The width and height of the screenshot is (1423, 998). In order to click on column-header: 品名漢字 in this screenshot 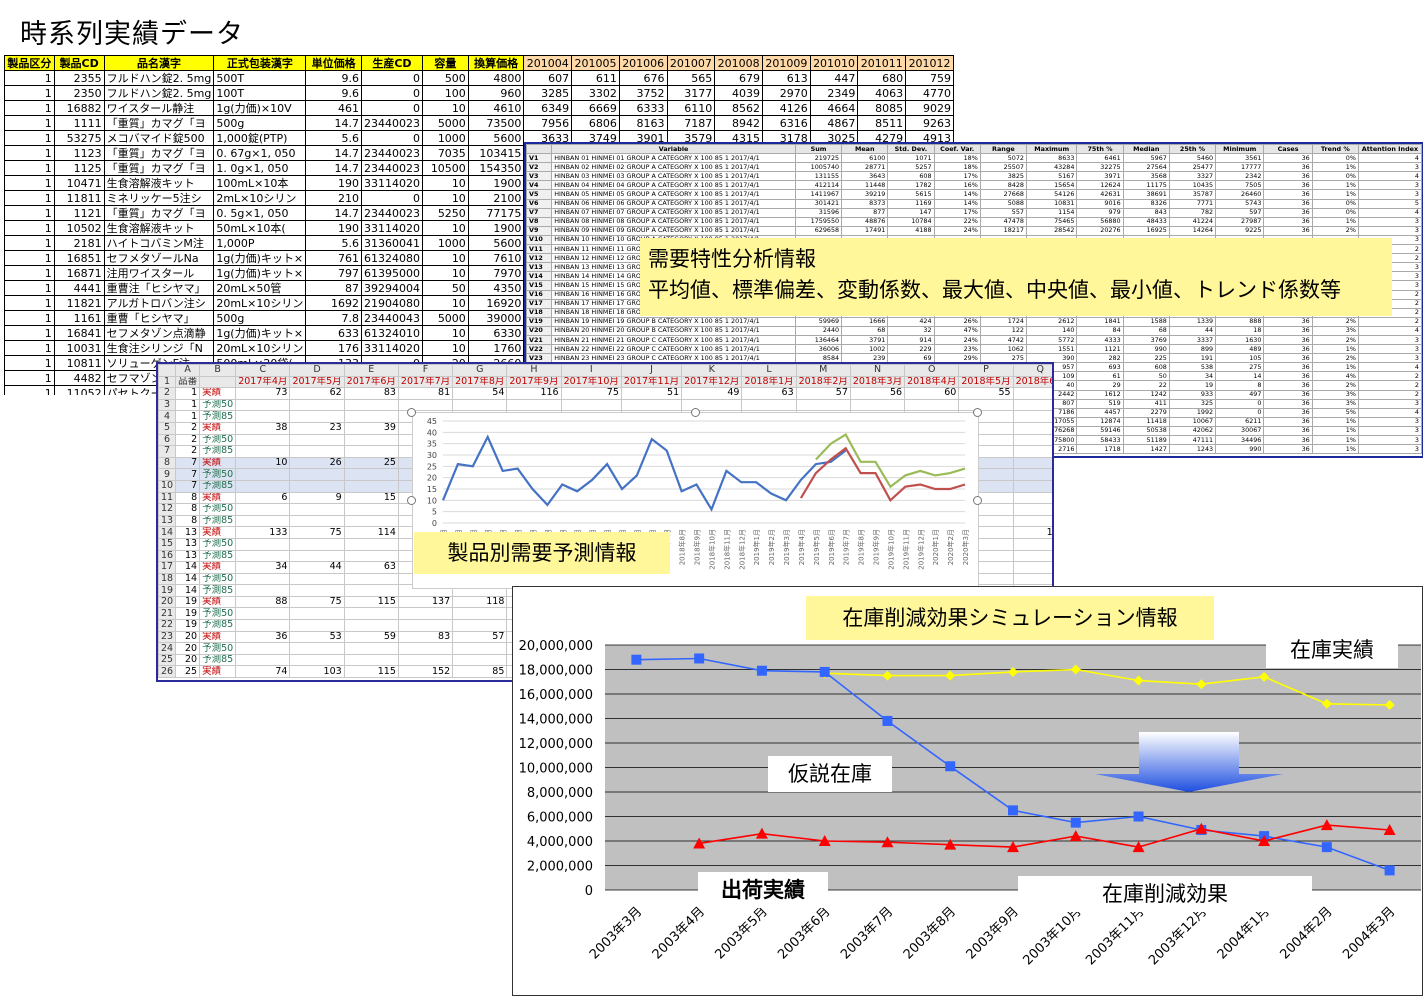, I will do `click(159, 63)`.